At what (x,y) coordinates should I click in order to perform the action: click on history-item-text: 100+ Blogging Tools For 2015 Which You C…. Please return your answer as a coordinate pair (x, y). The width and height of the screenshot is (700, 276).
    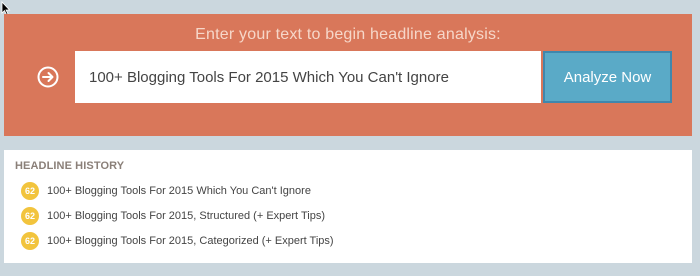
    Looking at the image, I should click on (179, 191).